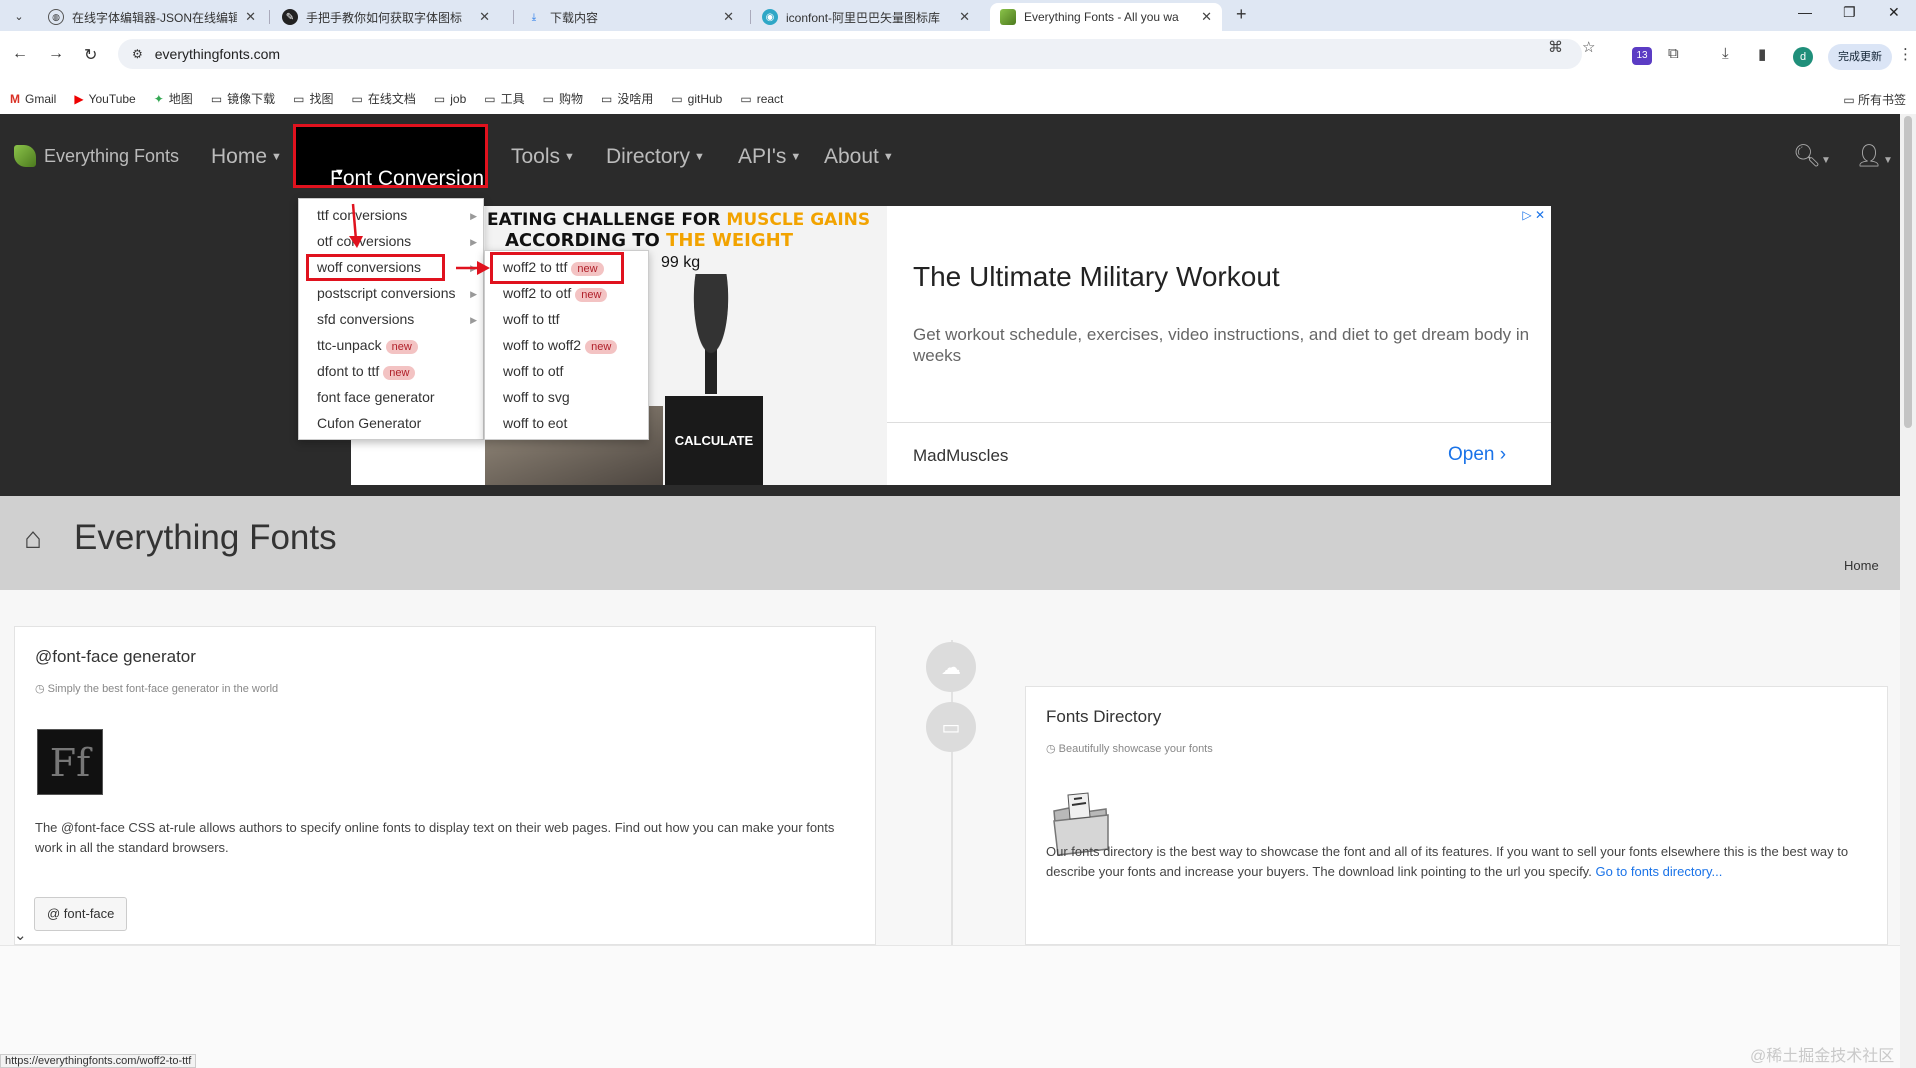  Describe the element at coordinates (696, 99) in the screenshot. I see `bookmark-folder: ▭ gitHub` at that location.